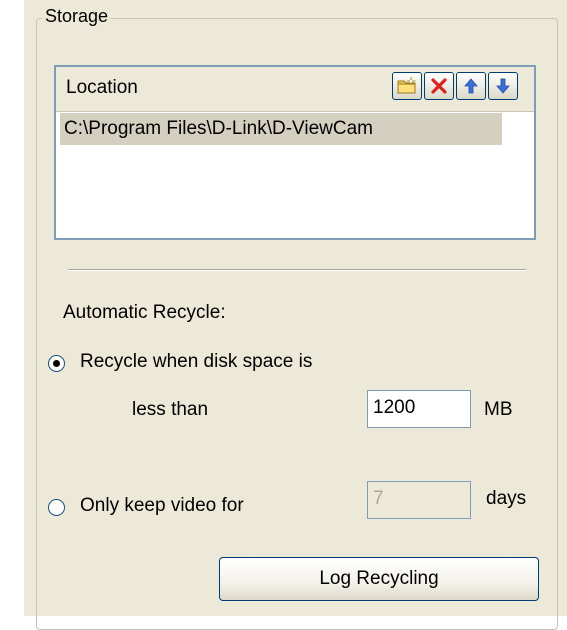 Image resolution: width=567 pixels, height=630 pixels. I want to click on section-divider, so click(297, 270).